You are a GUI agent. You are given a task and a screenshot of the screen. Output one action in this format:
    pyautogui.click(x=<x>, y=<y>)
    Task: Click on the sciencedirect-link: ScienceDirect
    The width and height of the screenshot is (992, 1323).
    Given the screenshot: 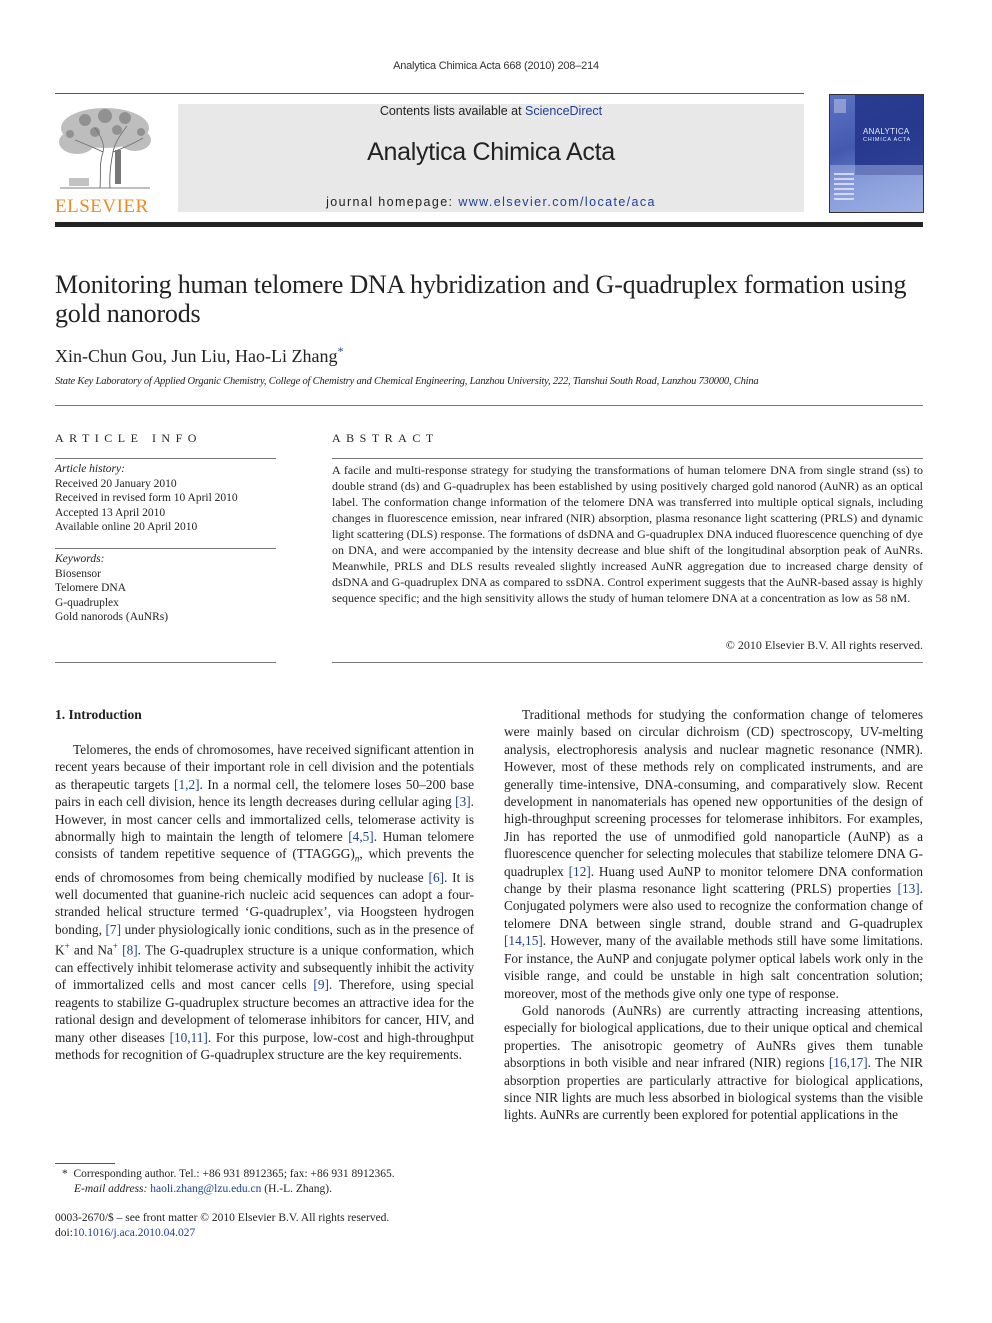 What is the action you would take?
    pyautogui.click(x=563, y=111)
    